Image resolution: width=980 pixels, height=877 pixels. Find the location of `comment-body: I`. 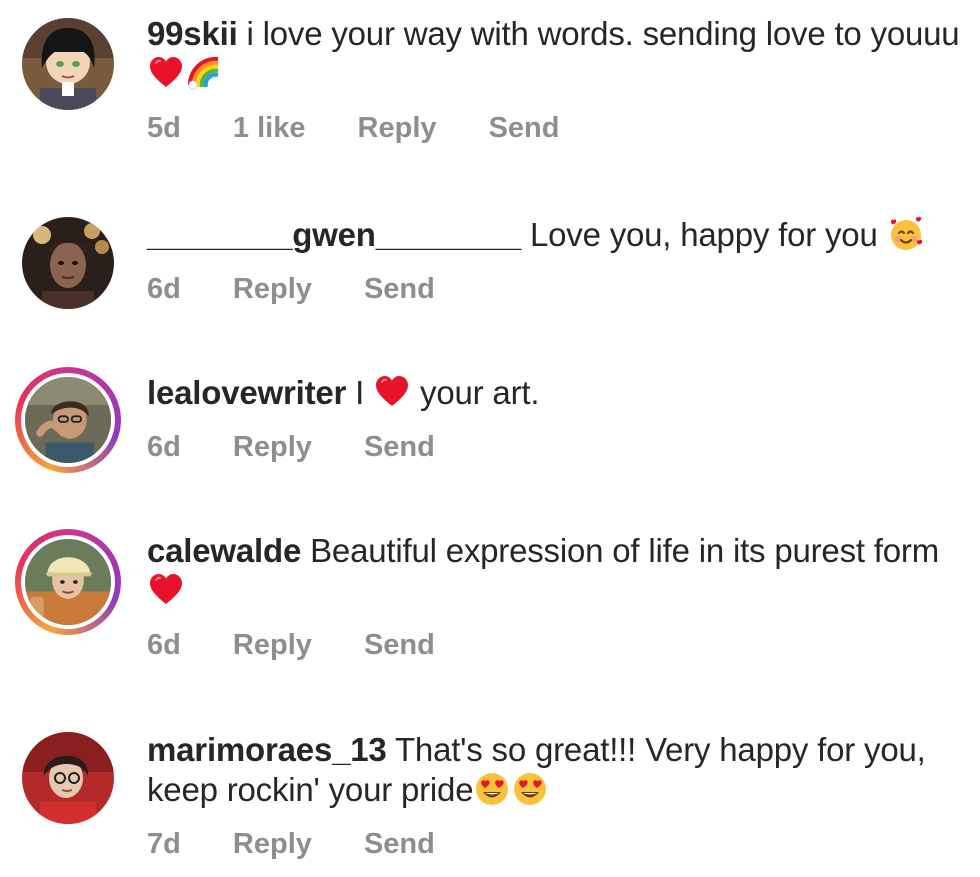

comment-body: I is located at coordinates (360, 392).